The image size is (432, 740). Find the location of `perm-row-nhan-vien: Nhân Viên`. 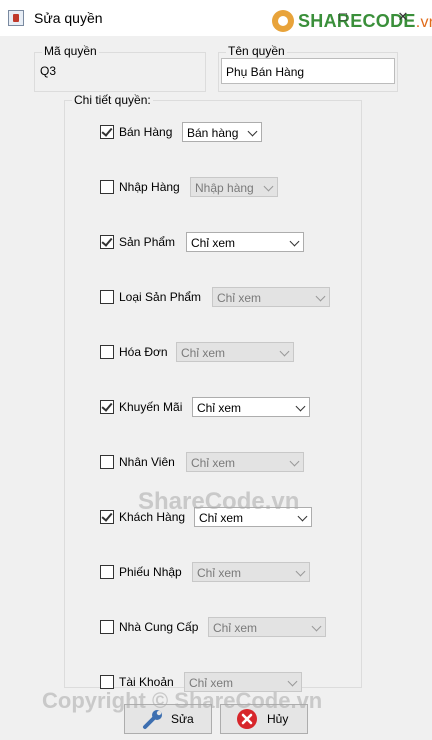

perm-row-nhan-vien: Nhân Viên is located at coordinates (137, 462).